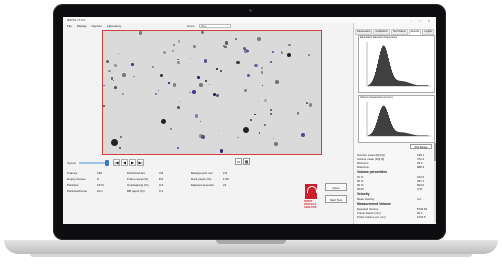 Image resolution: width=502 pixels, height=266 pixels. What do you see at coordinates (396, 119) in the screenshot?
I see `volume-histogram: Volume frequencies (cumul.)` at bounding box center [396, 119].